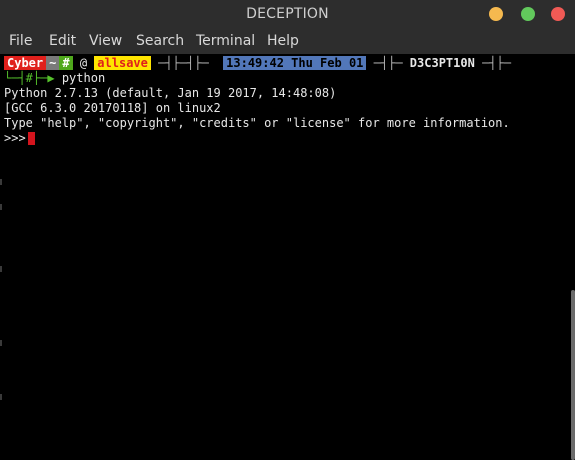  What do you see at coordinates (66, 63) in the screenshot?
I see `prompt-symbol: #` at bounding box center [66, 63].